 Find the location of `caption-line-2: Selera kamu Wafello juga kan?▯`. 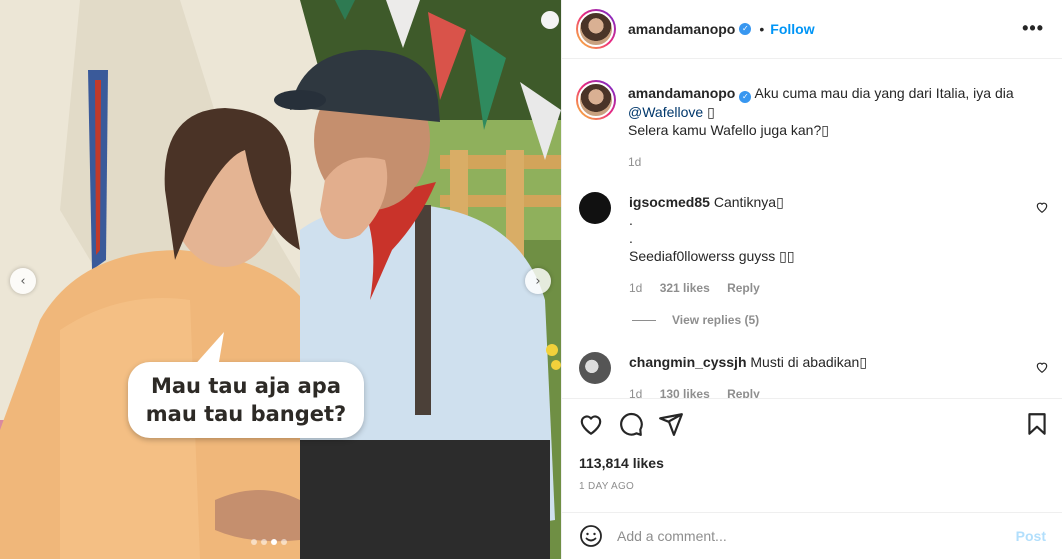

caption-line-2: Selera kamu Wafello juga kan?▯ is located at coordinates (728, 130).